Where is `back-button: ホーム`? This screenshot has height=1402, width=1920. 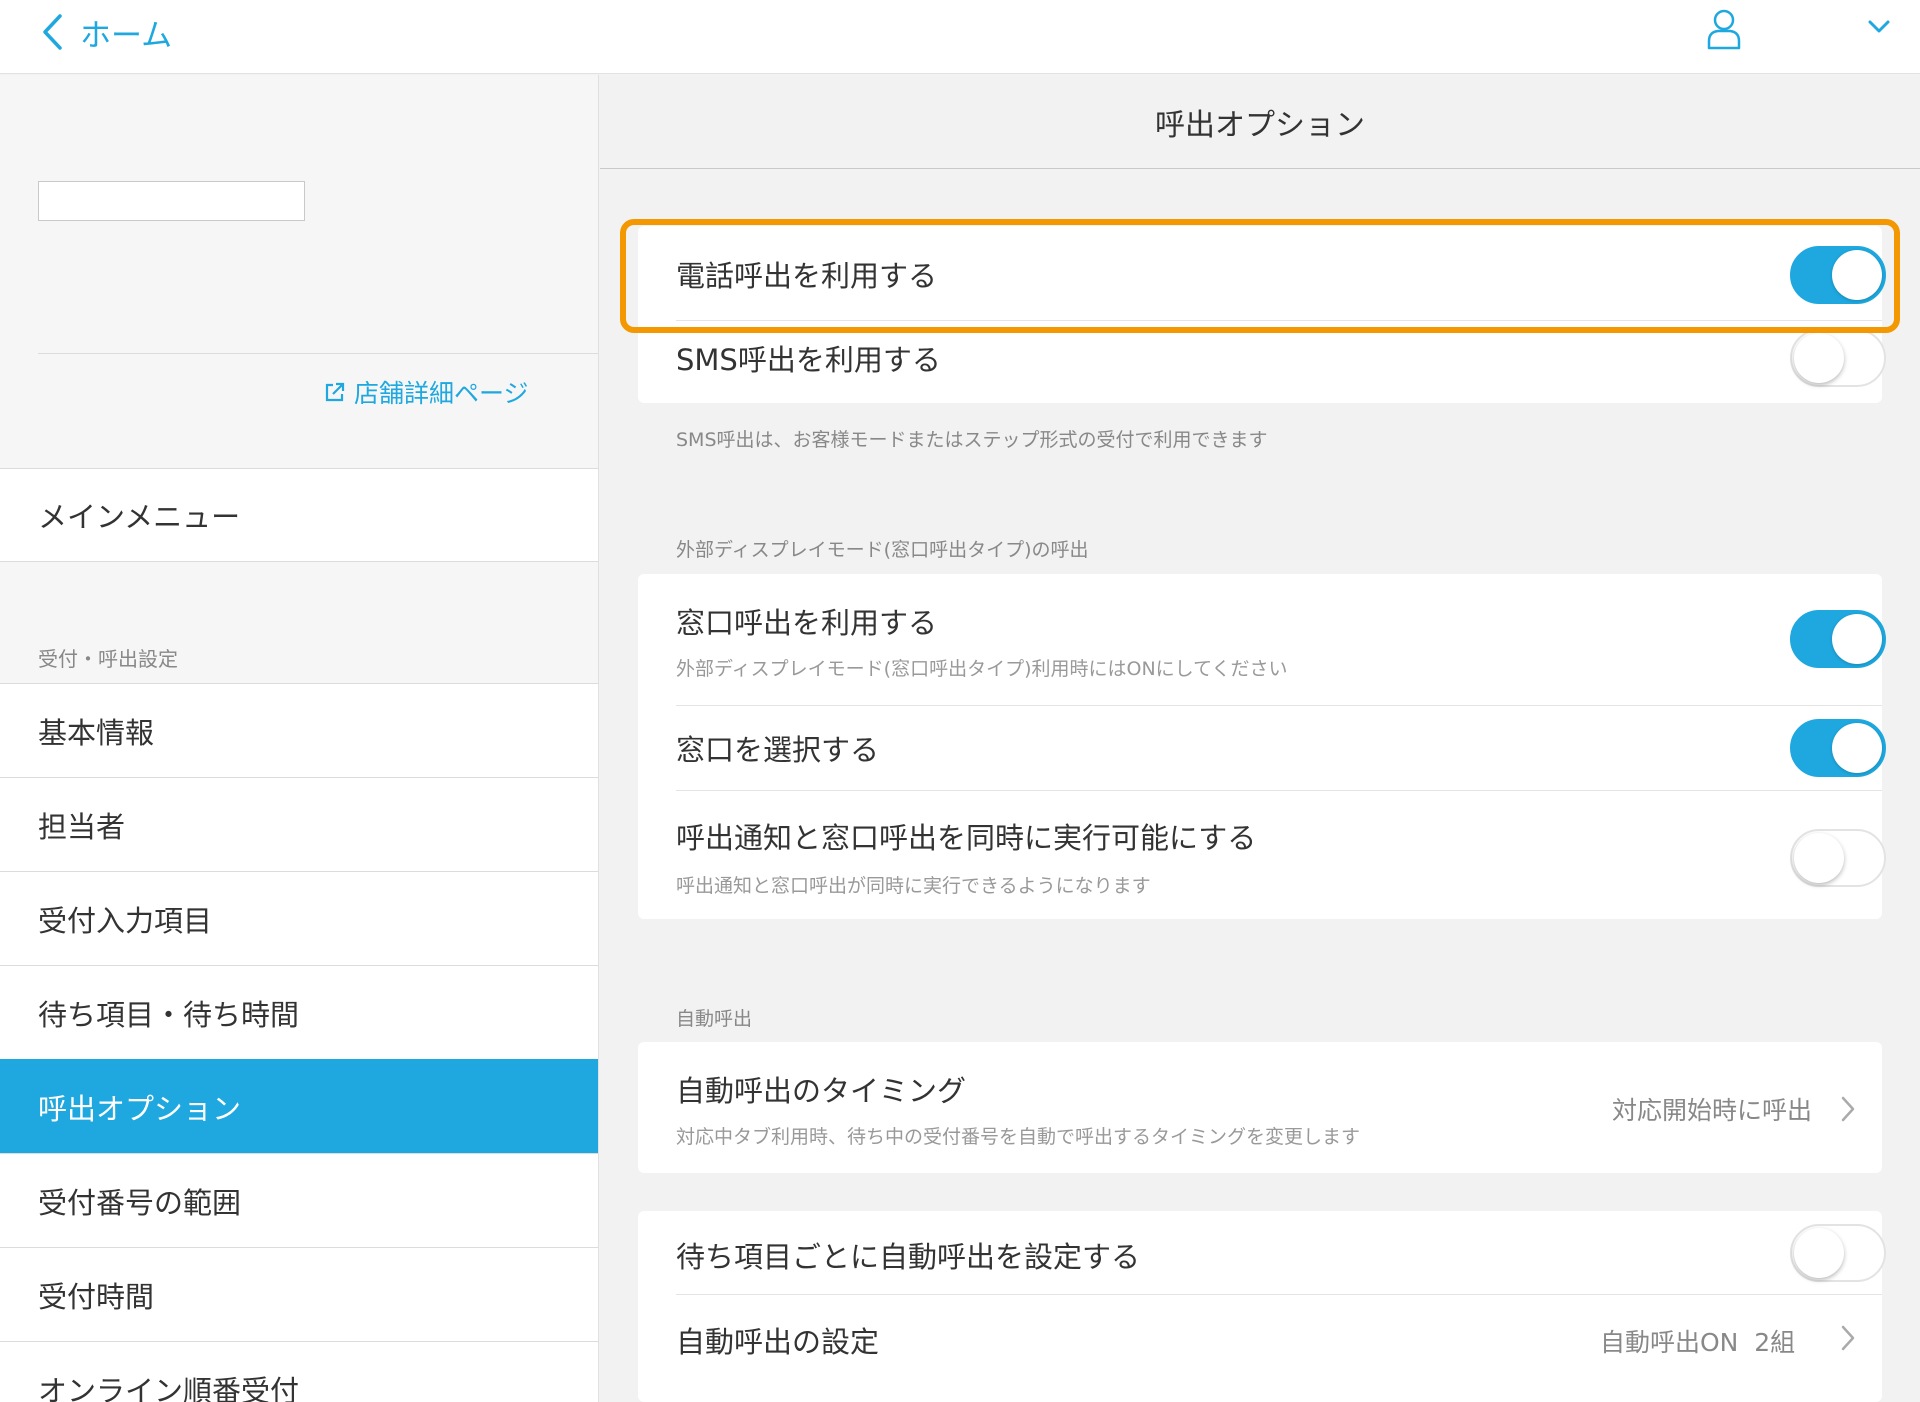 back-button: ホーム is located at coordinates (106, 32).